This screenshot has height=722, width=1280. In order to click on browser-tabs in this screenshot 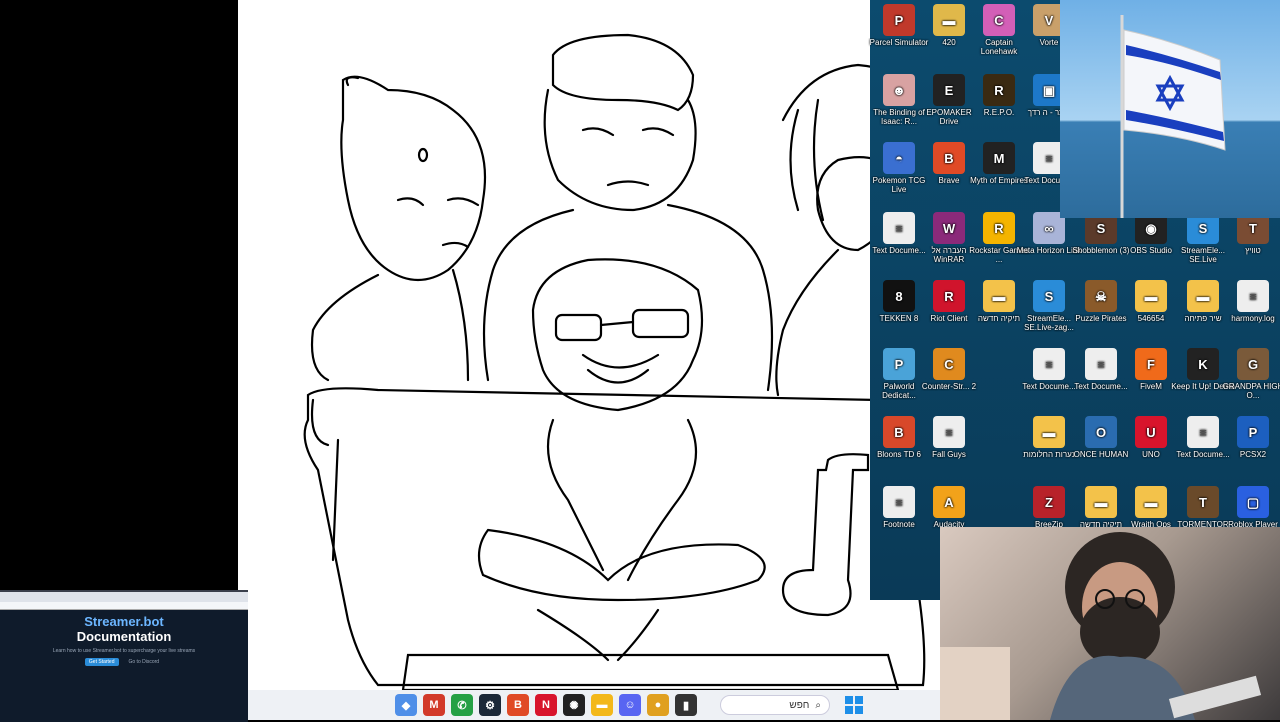, I will do `click(124, 597)`.